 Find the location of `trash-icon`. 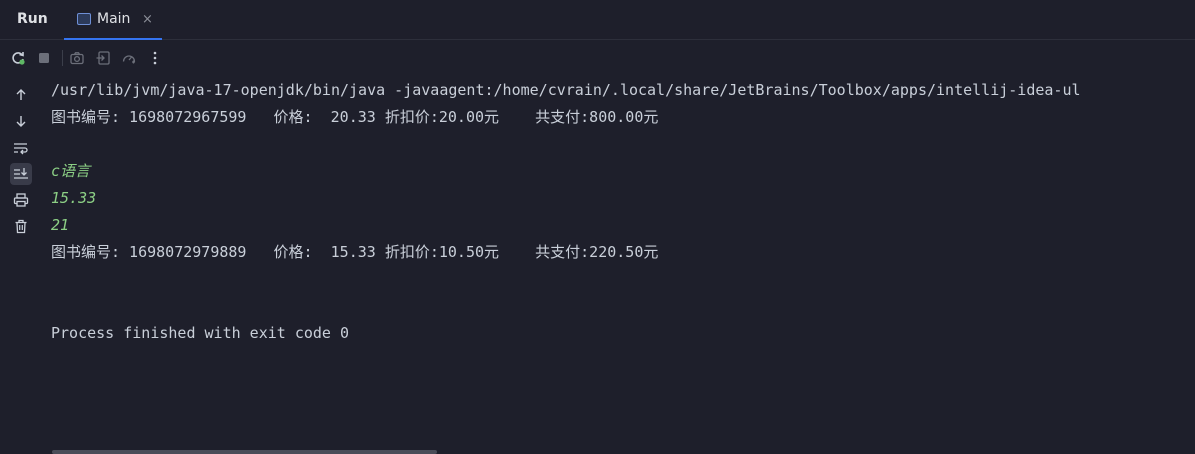

trash-icon is located at coordinates (21, 226).